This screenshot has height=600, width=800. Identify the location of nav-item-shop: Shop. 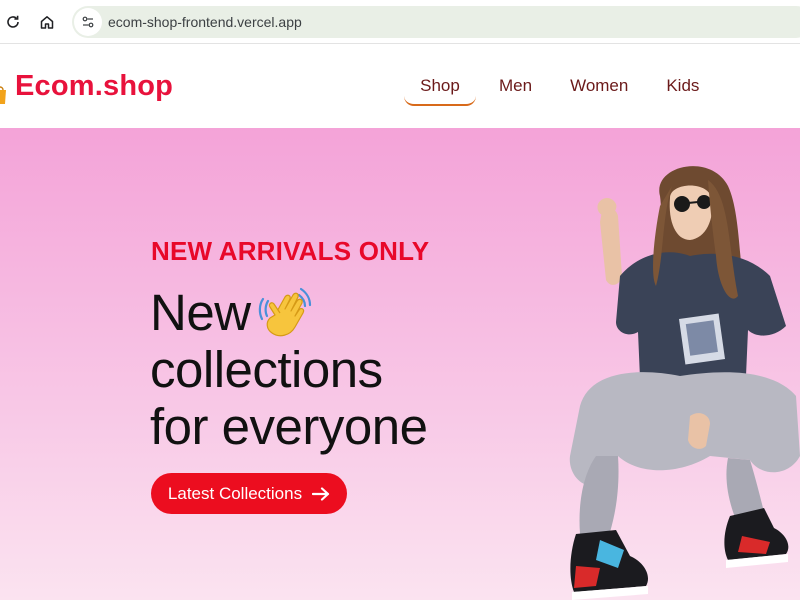
(440, 88).